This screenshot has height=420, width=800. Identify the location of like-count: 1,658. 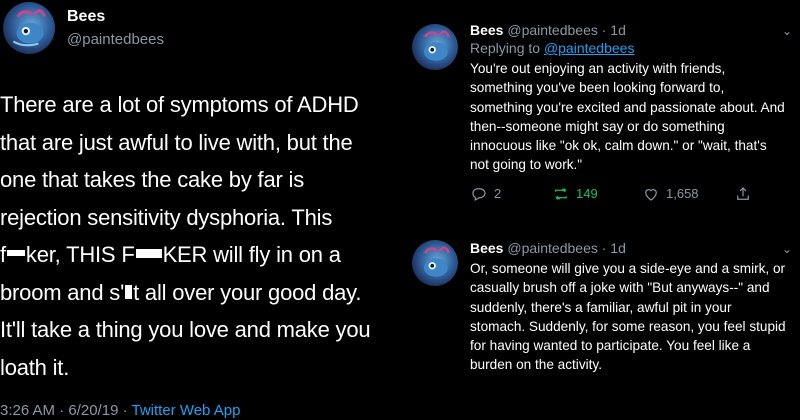
(682, 194).